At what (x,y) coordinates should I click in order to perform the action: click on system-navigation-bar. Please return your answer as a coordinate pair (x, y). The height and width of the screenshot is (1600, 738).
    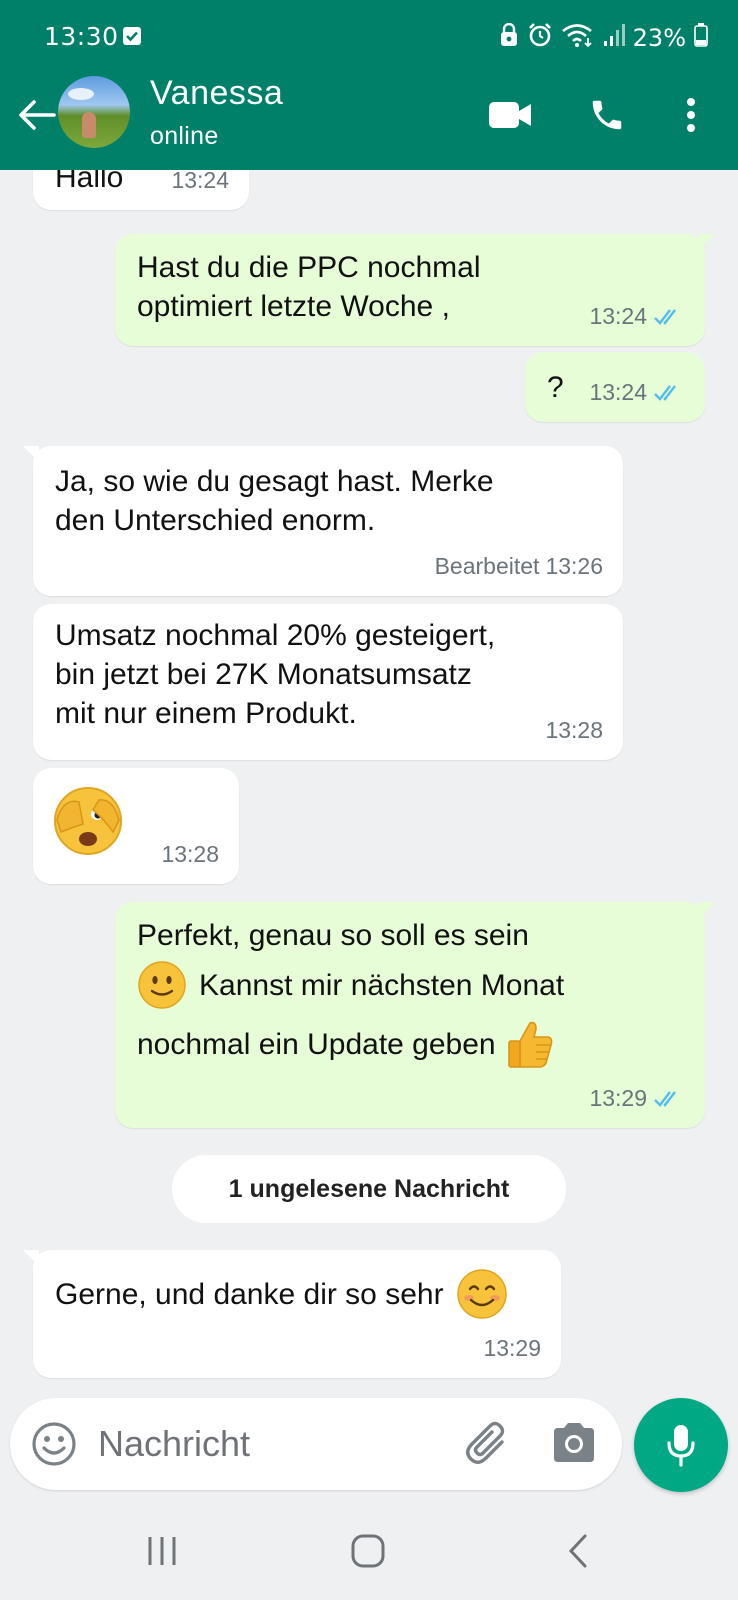
    Looking at the image, I should click on (369, 1550).